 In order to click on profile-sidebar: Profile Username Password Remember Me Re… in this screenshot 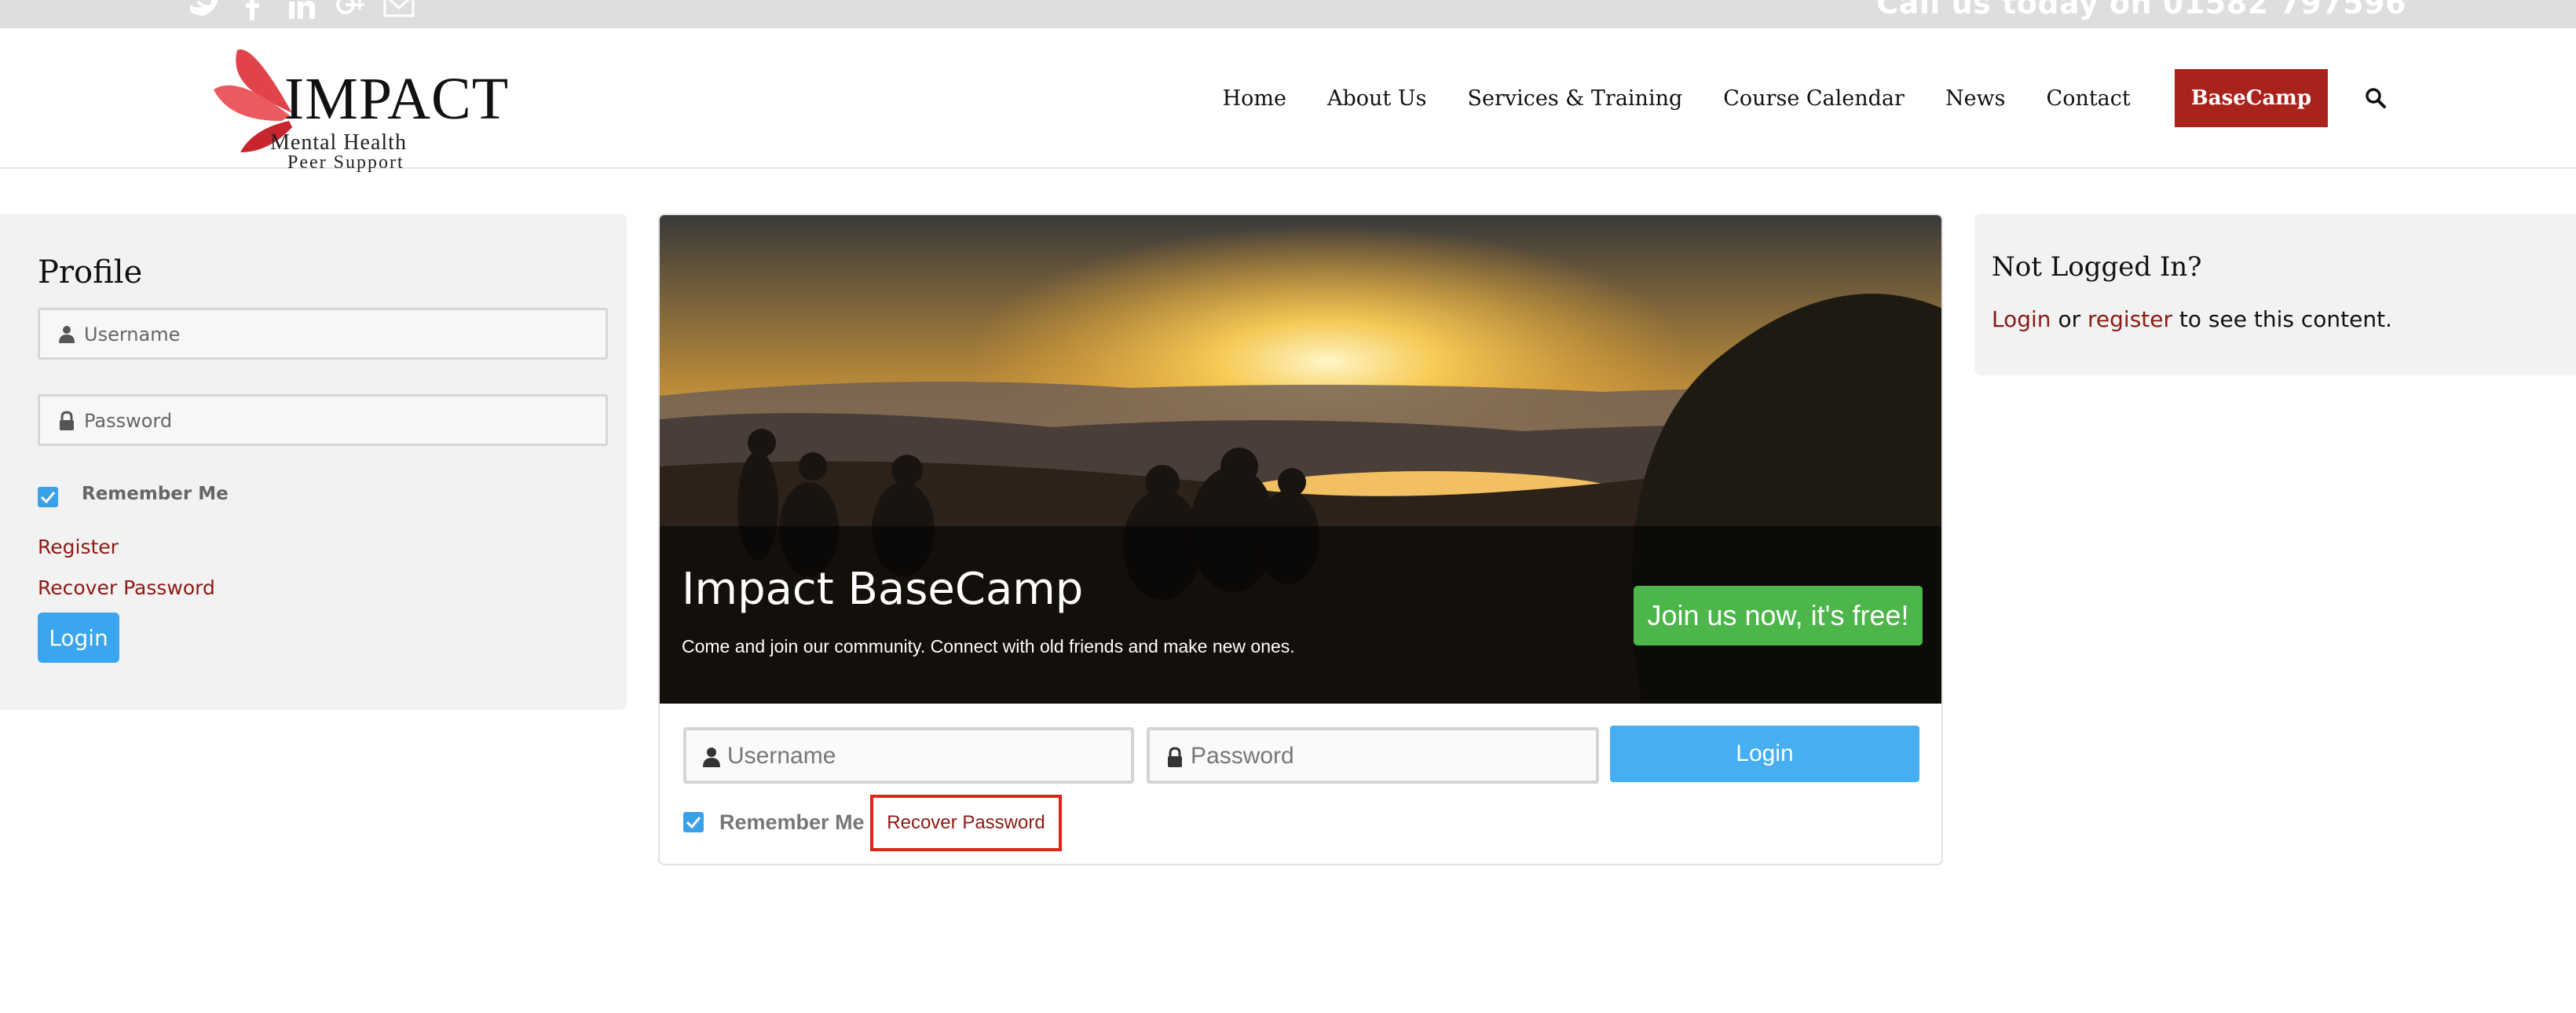, I will do `click(314, 462)`.